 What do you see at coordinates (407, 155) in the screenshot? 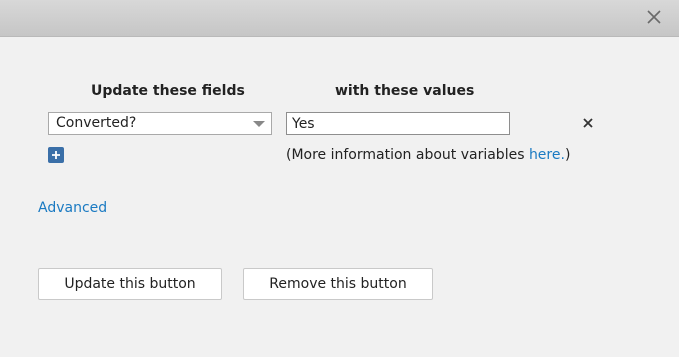
I see `info-prefix: (More information about variables` at bounding box center [407, 155].